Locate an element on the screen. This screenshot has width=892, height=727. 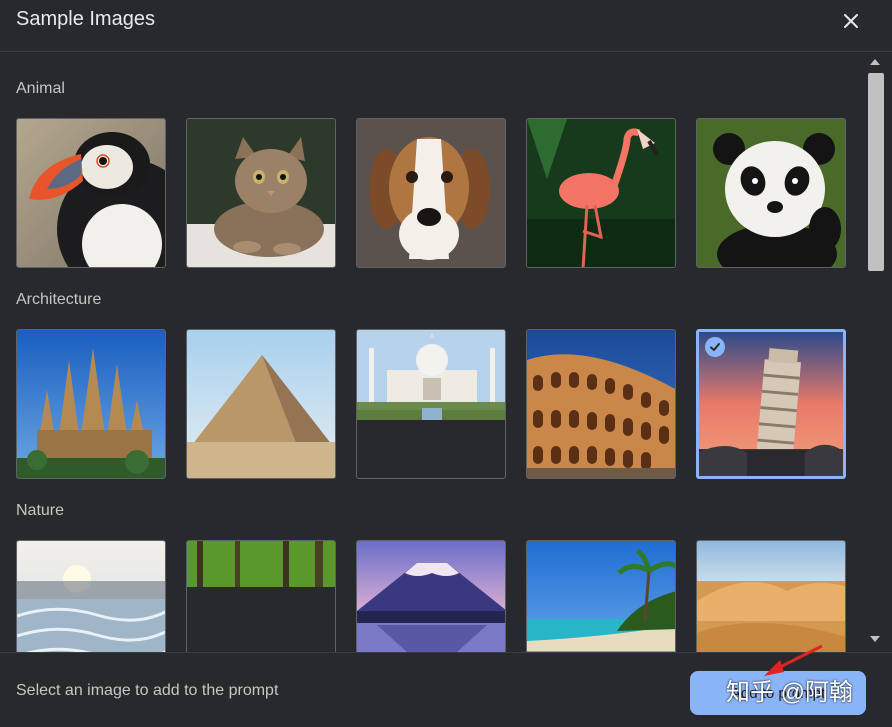
section-label-animal: Animal is located at coordinates (40, 88).